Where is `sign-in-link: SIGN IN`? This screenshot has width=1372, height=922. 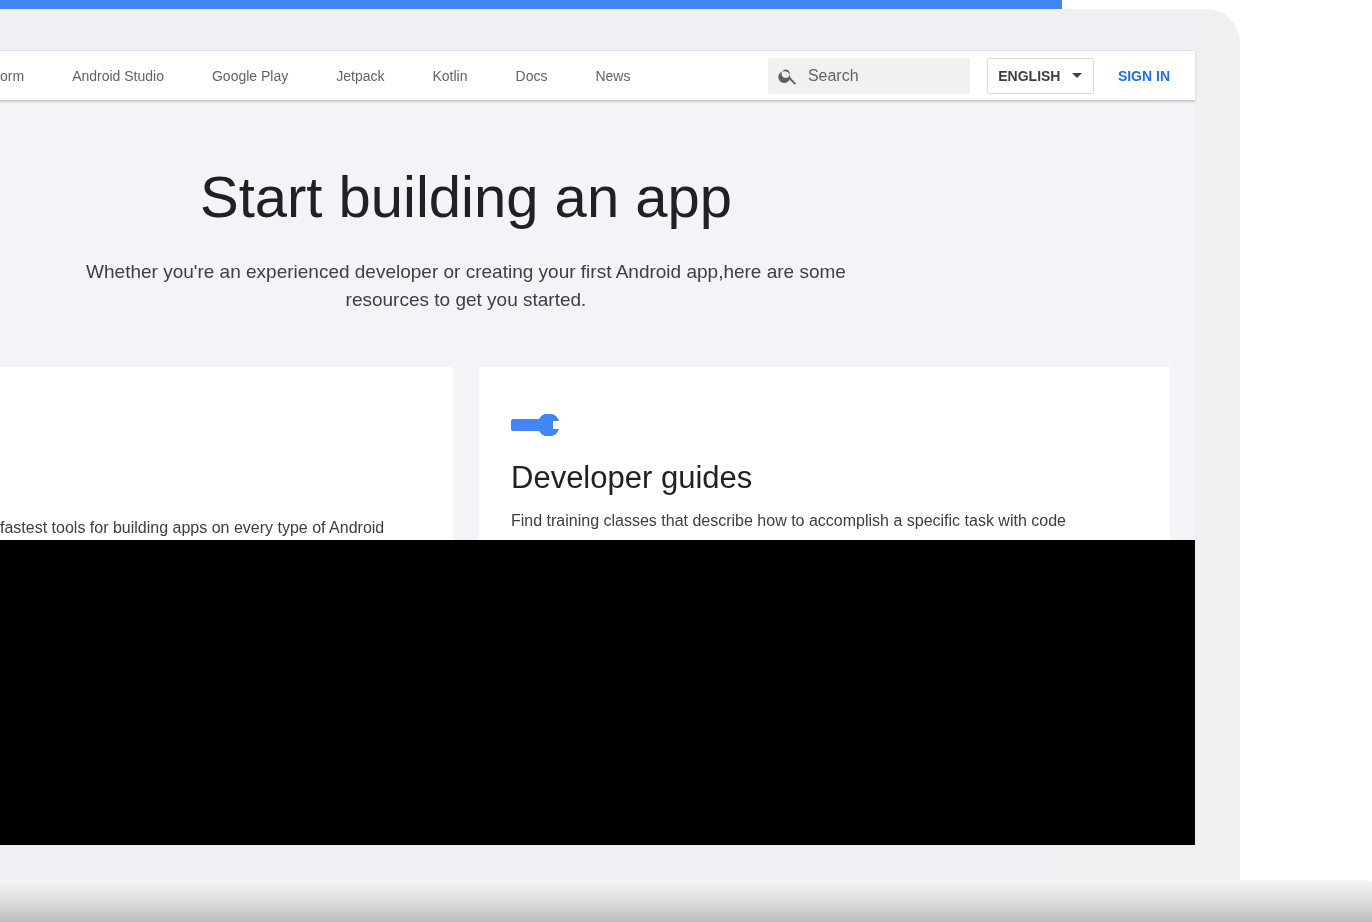
sign-in-link: SIGN IN is located at coordinates (1143, 75).